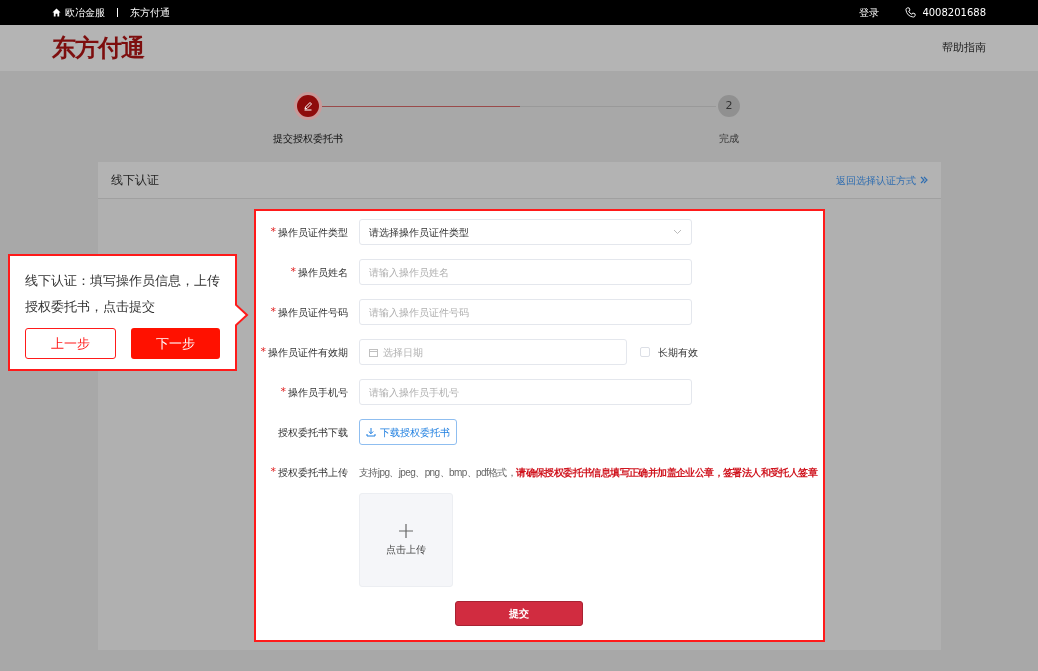 This screenshot has width=1038, height=671. What do you see at coordinates (313, 232) in the screenshot?
I see `field-label: 操作员证件类型` at bounding box center [313, 232].